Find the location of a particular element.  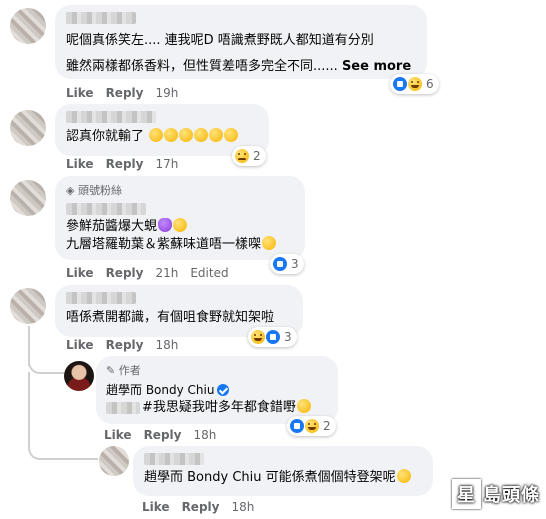

author-tag-label: 作者 is located at coordinates (129, 370).